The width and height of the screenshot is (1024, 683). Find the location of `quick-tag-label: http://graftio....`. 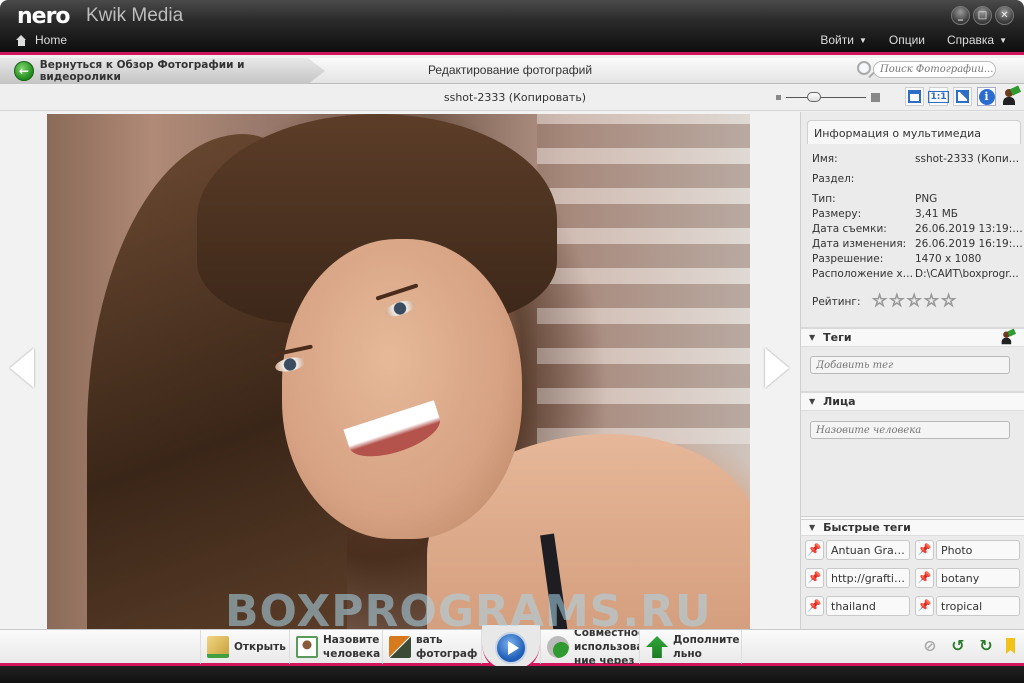

quick-tag-label: http://graftio.... is located at coordinates (868, 578).